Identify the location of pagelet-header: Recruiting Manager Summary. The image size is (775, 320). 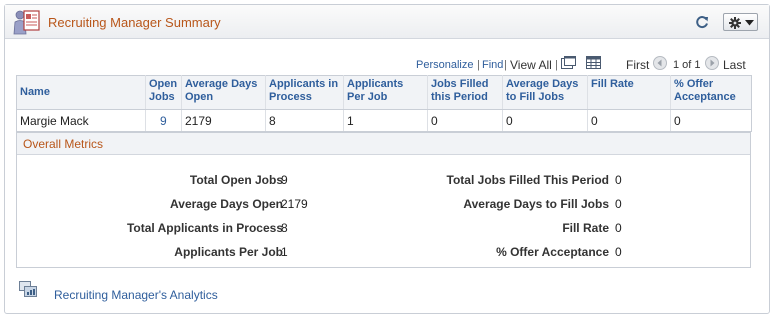
(387, 22).